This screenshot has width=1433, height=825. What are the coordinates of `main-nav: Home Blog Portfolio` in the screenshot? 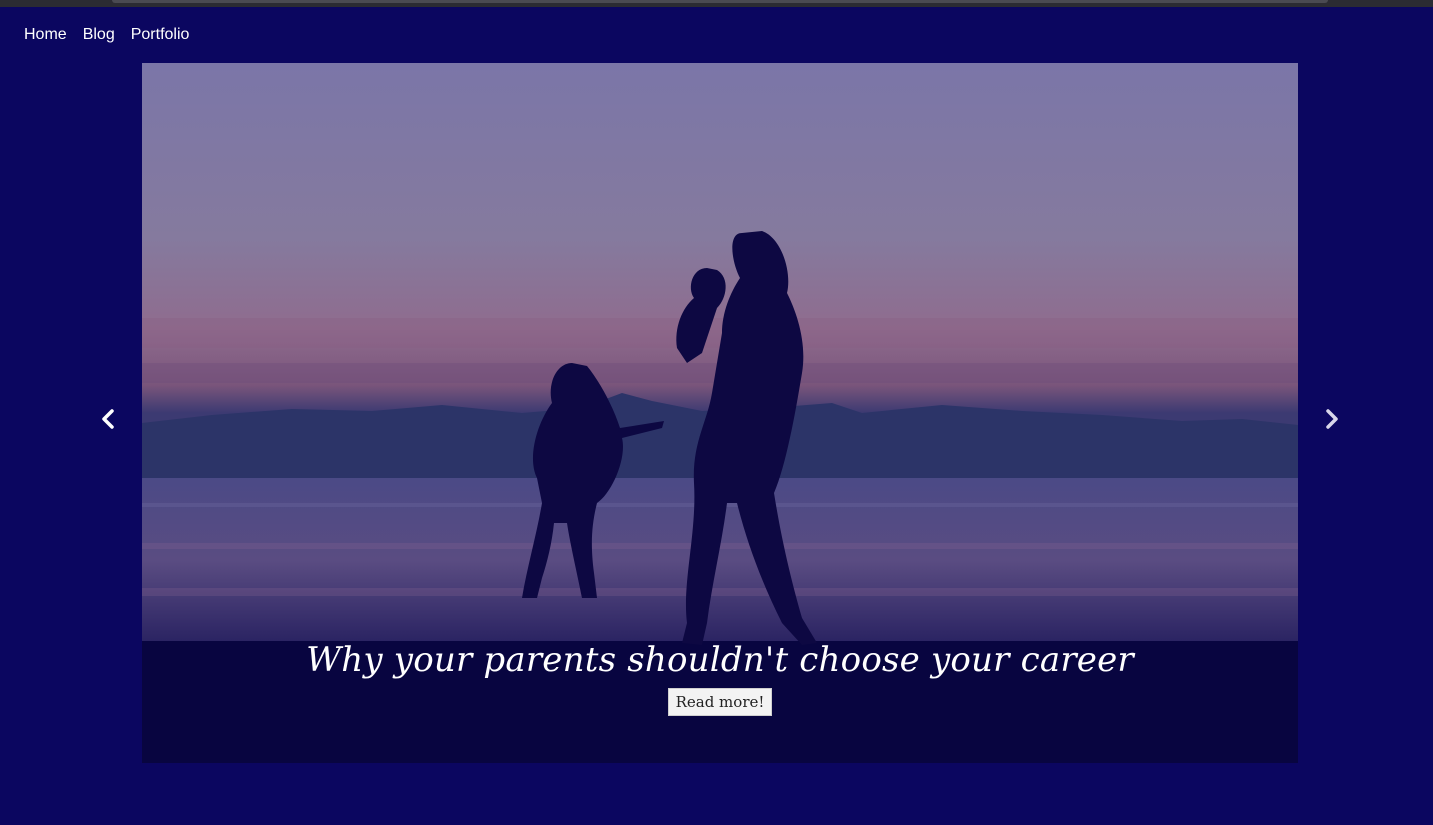 It's located at (106, 35).